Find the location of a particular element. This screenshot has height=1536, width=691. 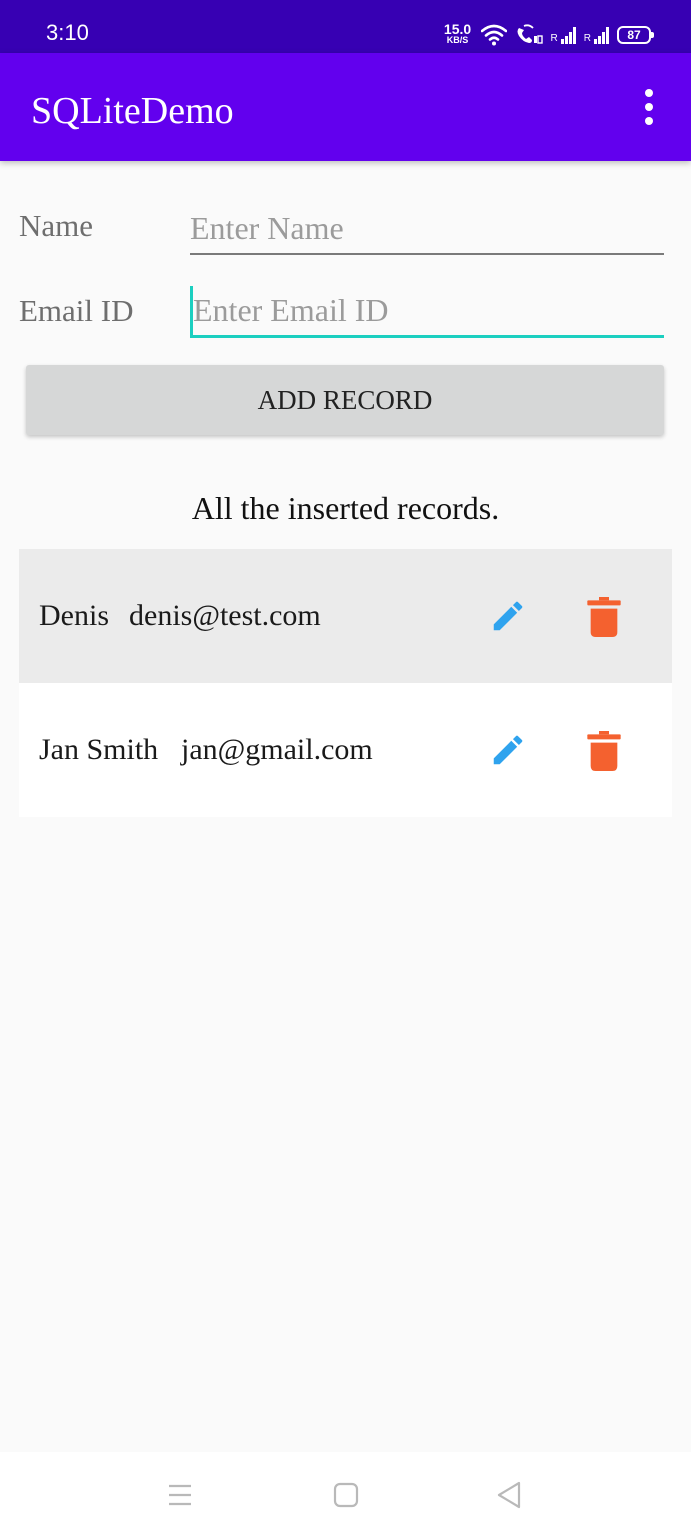

signal-icon-sim1: R is located at coordinates (563, 35).